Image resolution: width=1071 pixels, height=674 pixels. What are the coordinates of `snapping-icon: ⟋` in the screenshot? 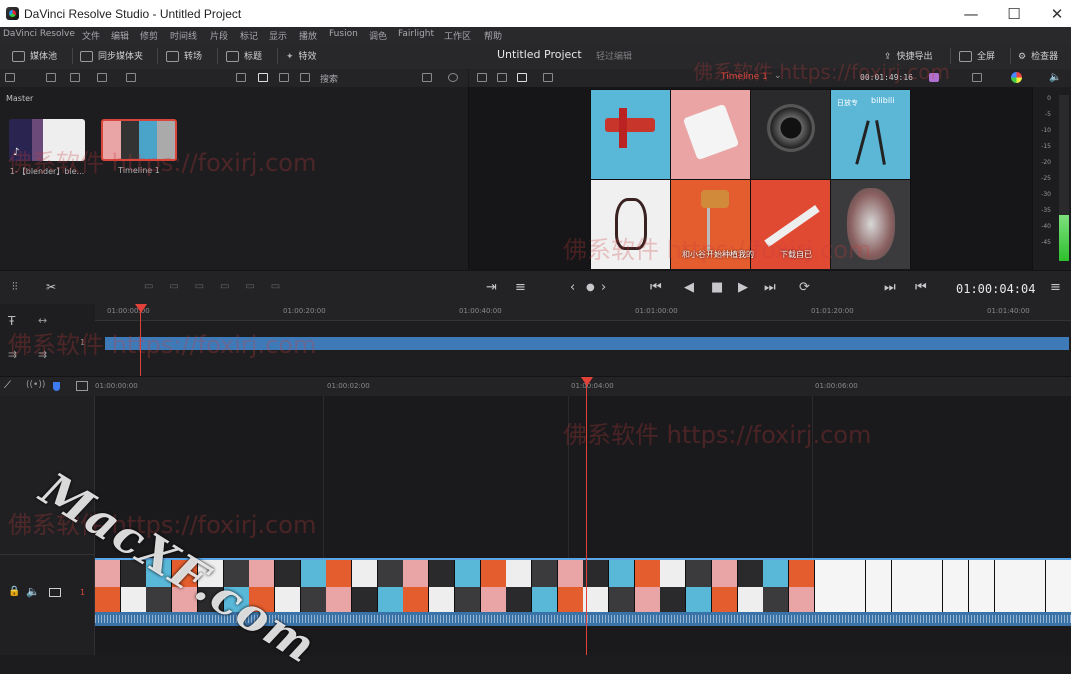 It's located at (7, 385).